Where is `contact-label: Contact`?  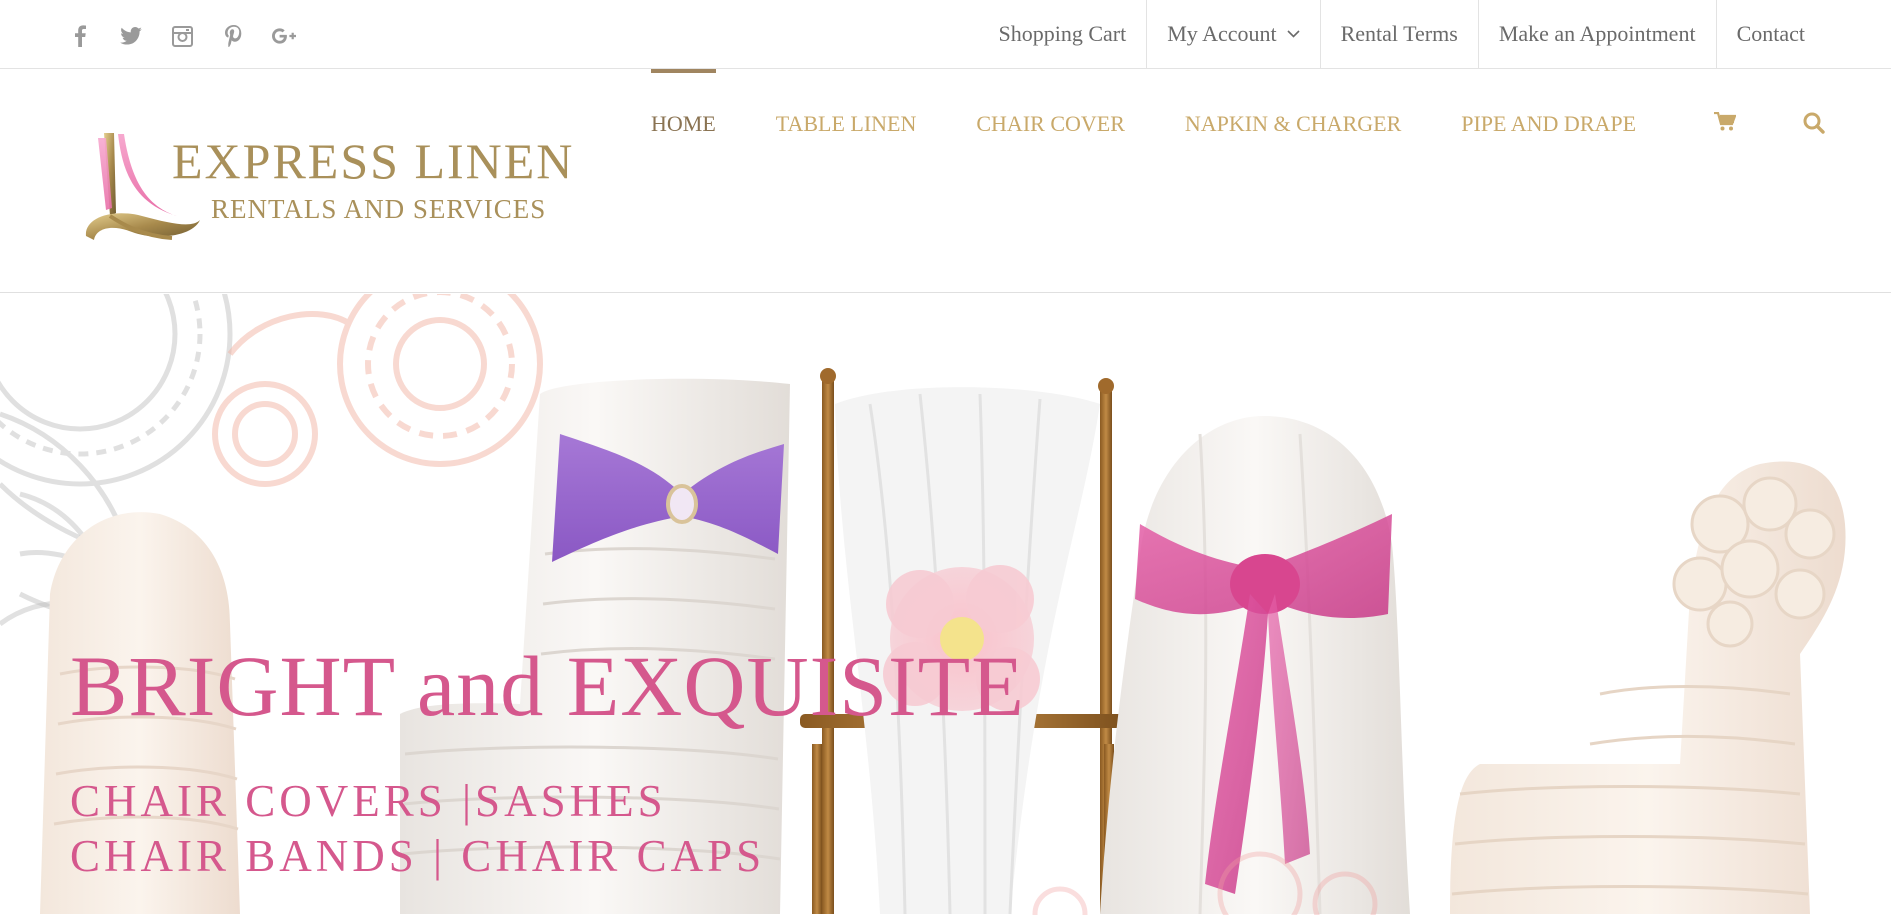
contact-label: Contact is located at coordinates (1770, 33).